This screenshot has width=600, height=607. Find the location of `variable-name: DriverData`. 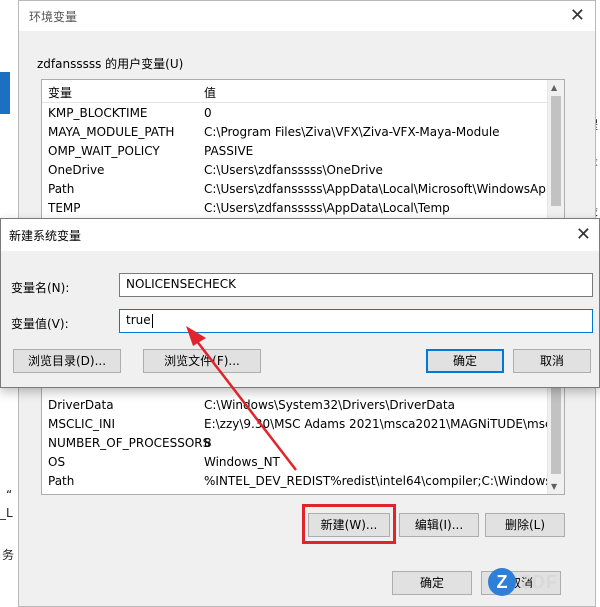

variable-name: DriverData is located at coordinates (81, 405).